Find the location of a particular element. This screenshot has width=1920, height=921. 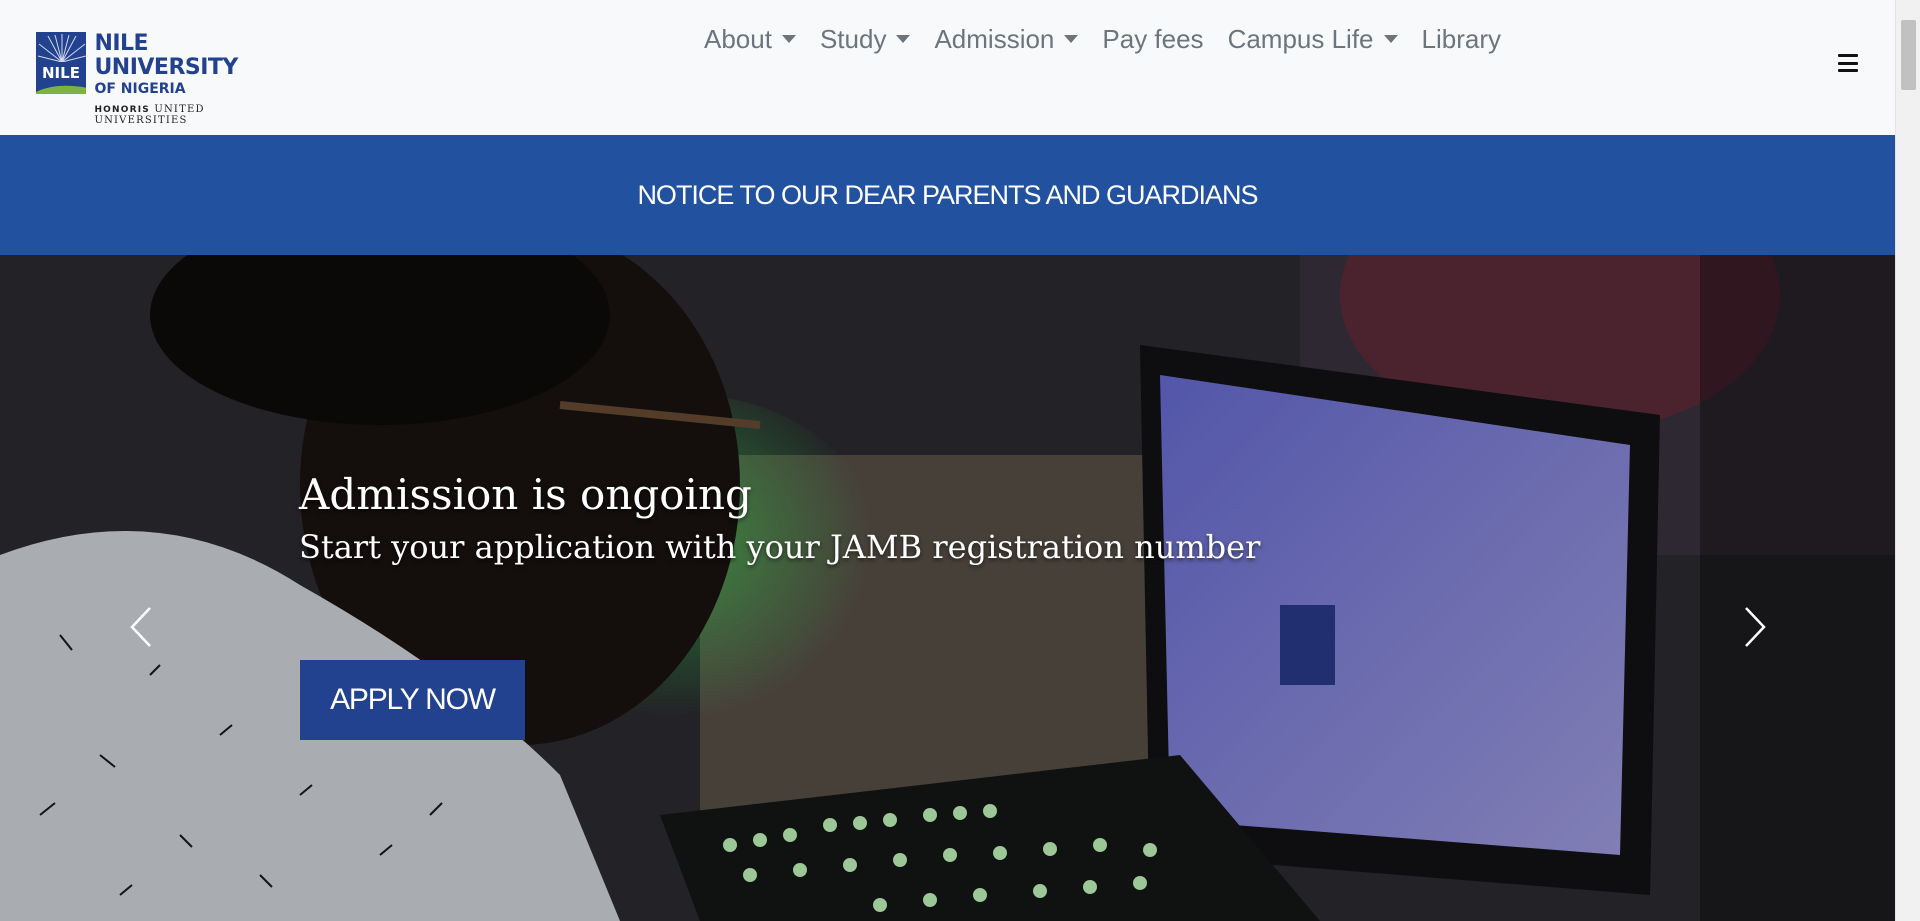

carousel-next-button is located at coordinates (1754, 627).